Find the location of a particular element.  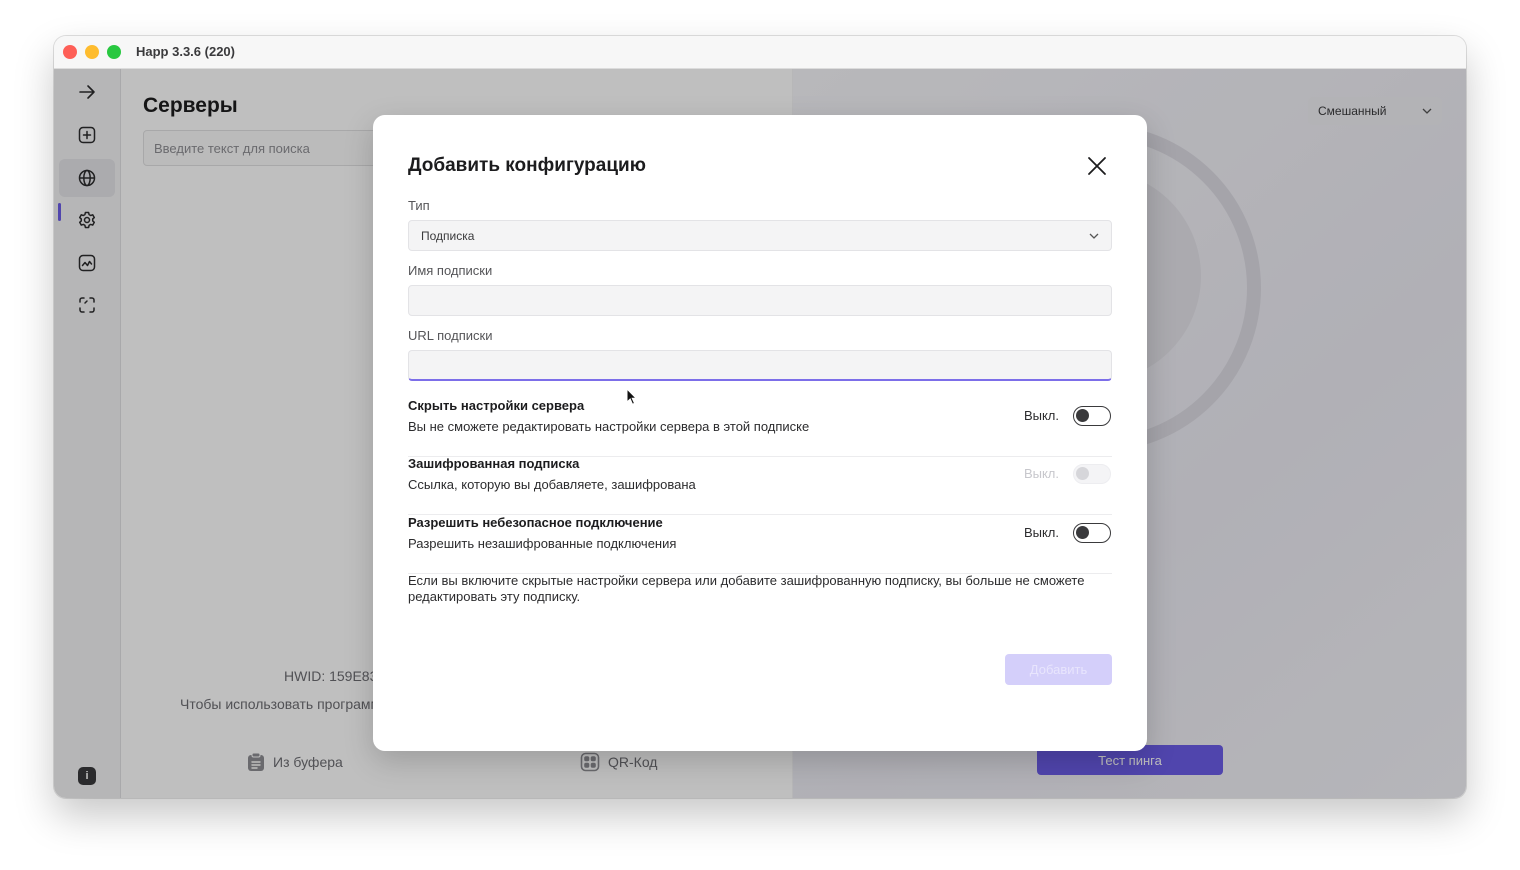

type-label: Тип is located at coordinates (419, 205).